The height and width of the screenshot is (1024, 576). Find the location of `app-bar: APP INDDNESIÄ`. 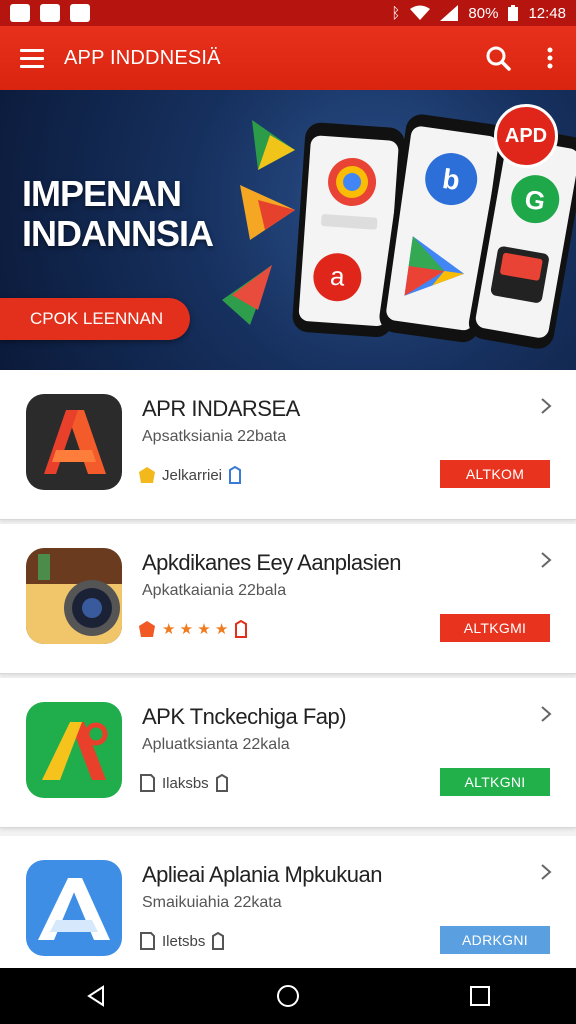

app-bar: APP INDDNESIÄ is located at coordinates (288, 58).